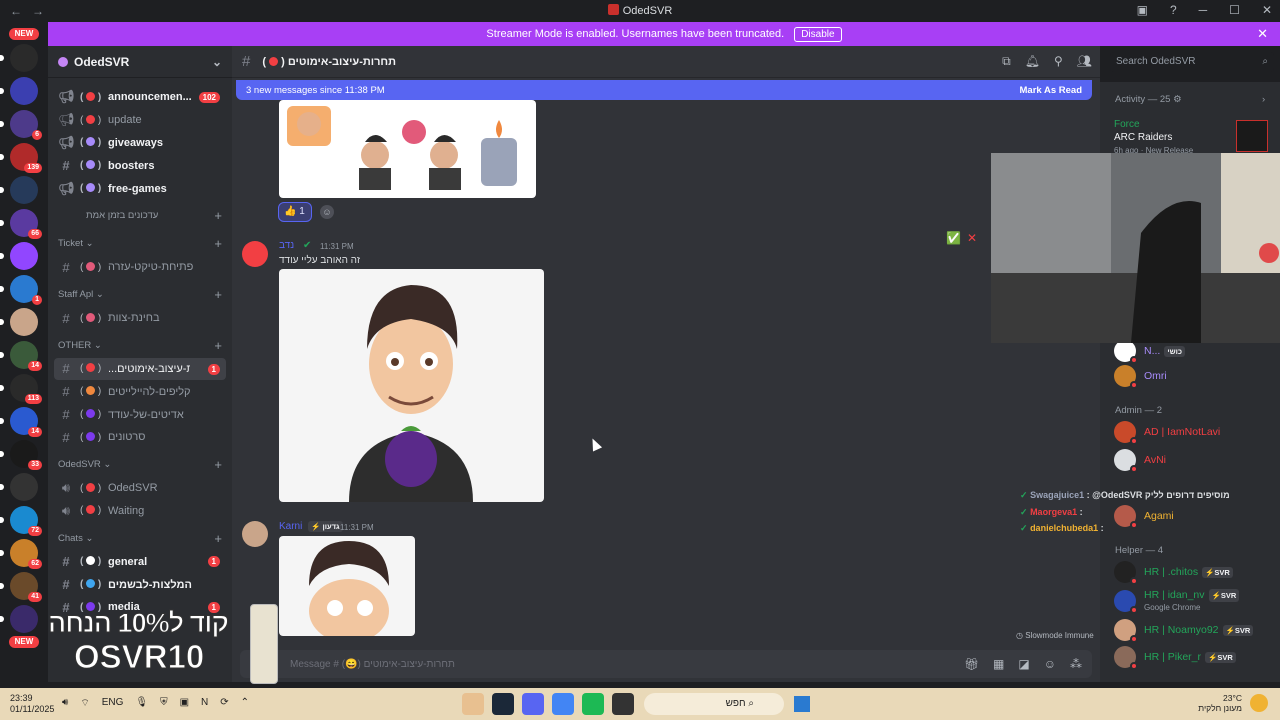 Image resolution: width=1280 pixels, height=720 pixels. What do you see at coordinates (140, 165) in the screenshot?
I see `channel-item: # ( ) boosters` at bounding box center [140, 165].